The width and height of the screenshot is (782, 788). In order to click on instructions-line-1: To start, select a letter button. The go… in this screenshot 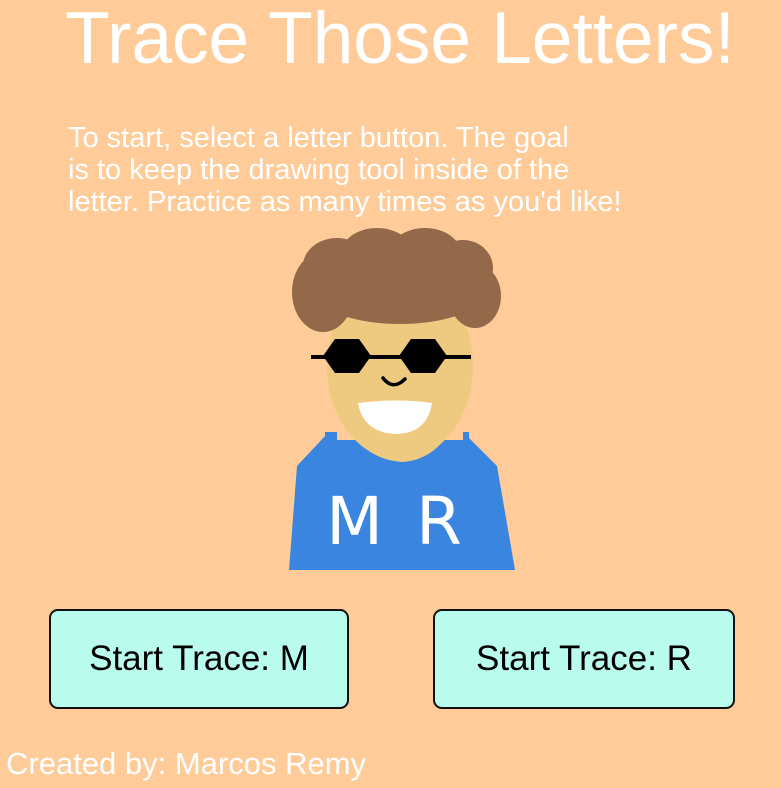, I will do `click(318, 138)`.